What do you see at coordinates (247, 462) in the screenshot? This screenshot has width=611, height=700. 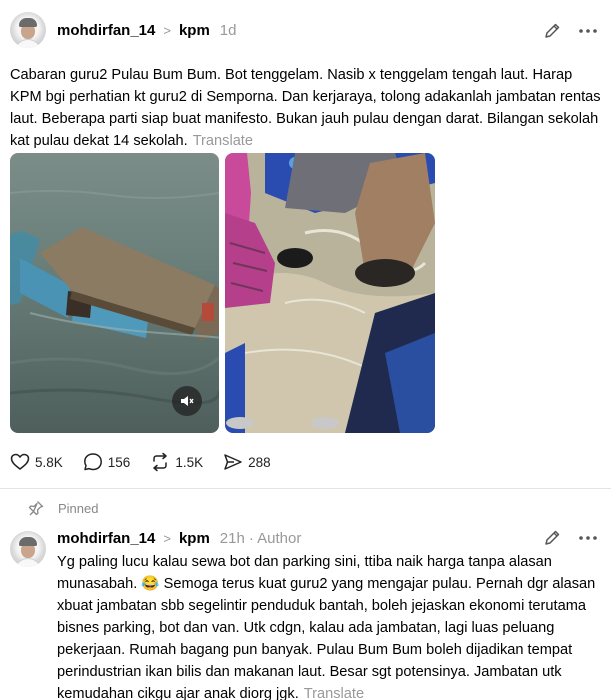 I see `share-button: 288` at bounding box center [247, 462].